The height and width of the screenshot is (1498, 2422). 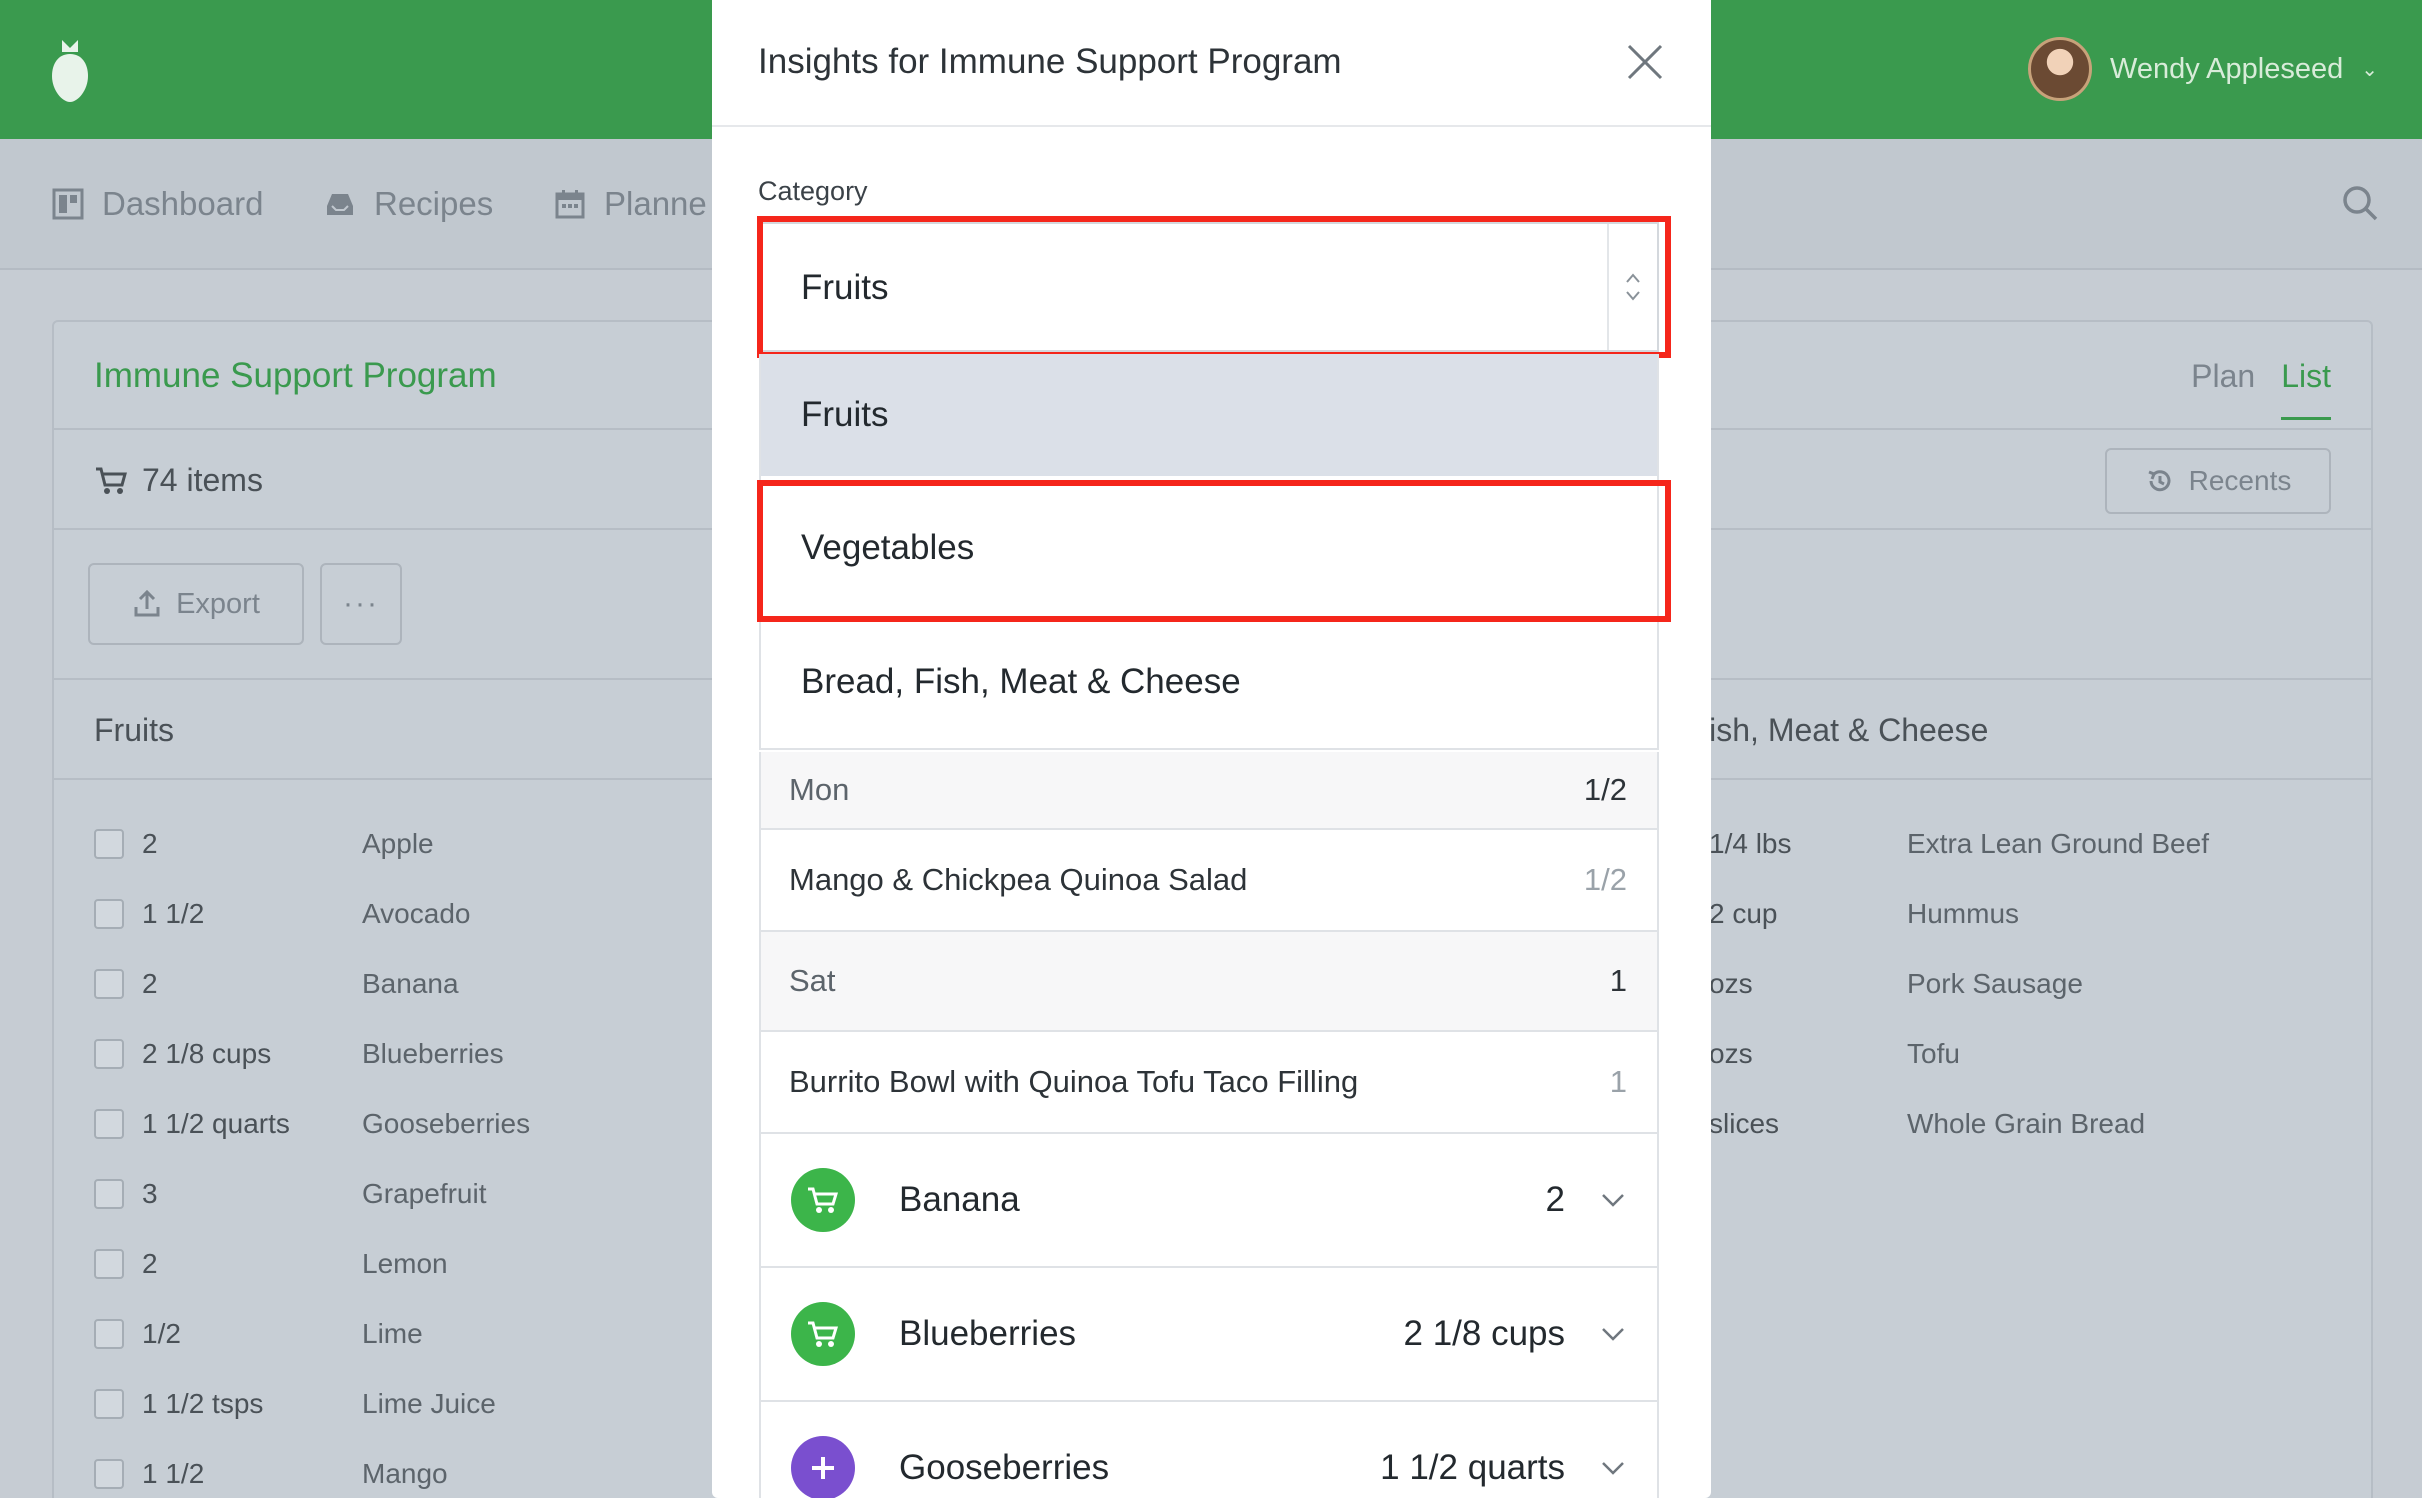 I want to click on list-item: 1/4 lbs Extra Lean Ground Beef, so click(x=2019, y=844).